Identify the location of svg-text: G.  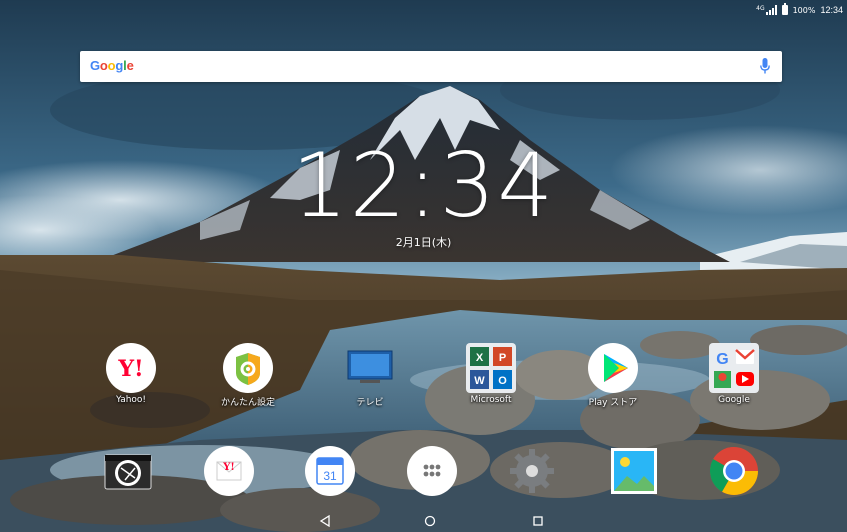
(722, 359).